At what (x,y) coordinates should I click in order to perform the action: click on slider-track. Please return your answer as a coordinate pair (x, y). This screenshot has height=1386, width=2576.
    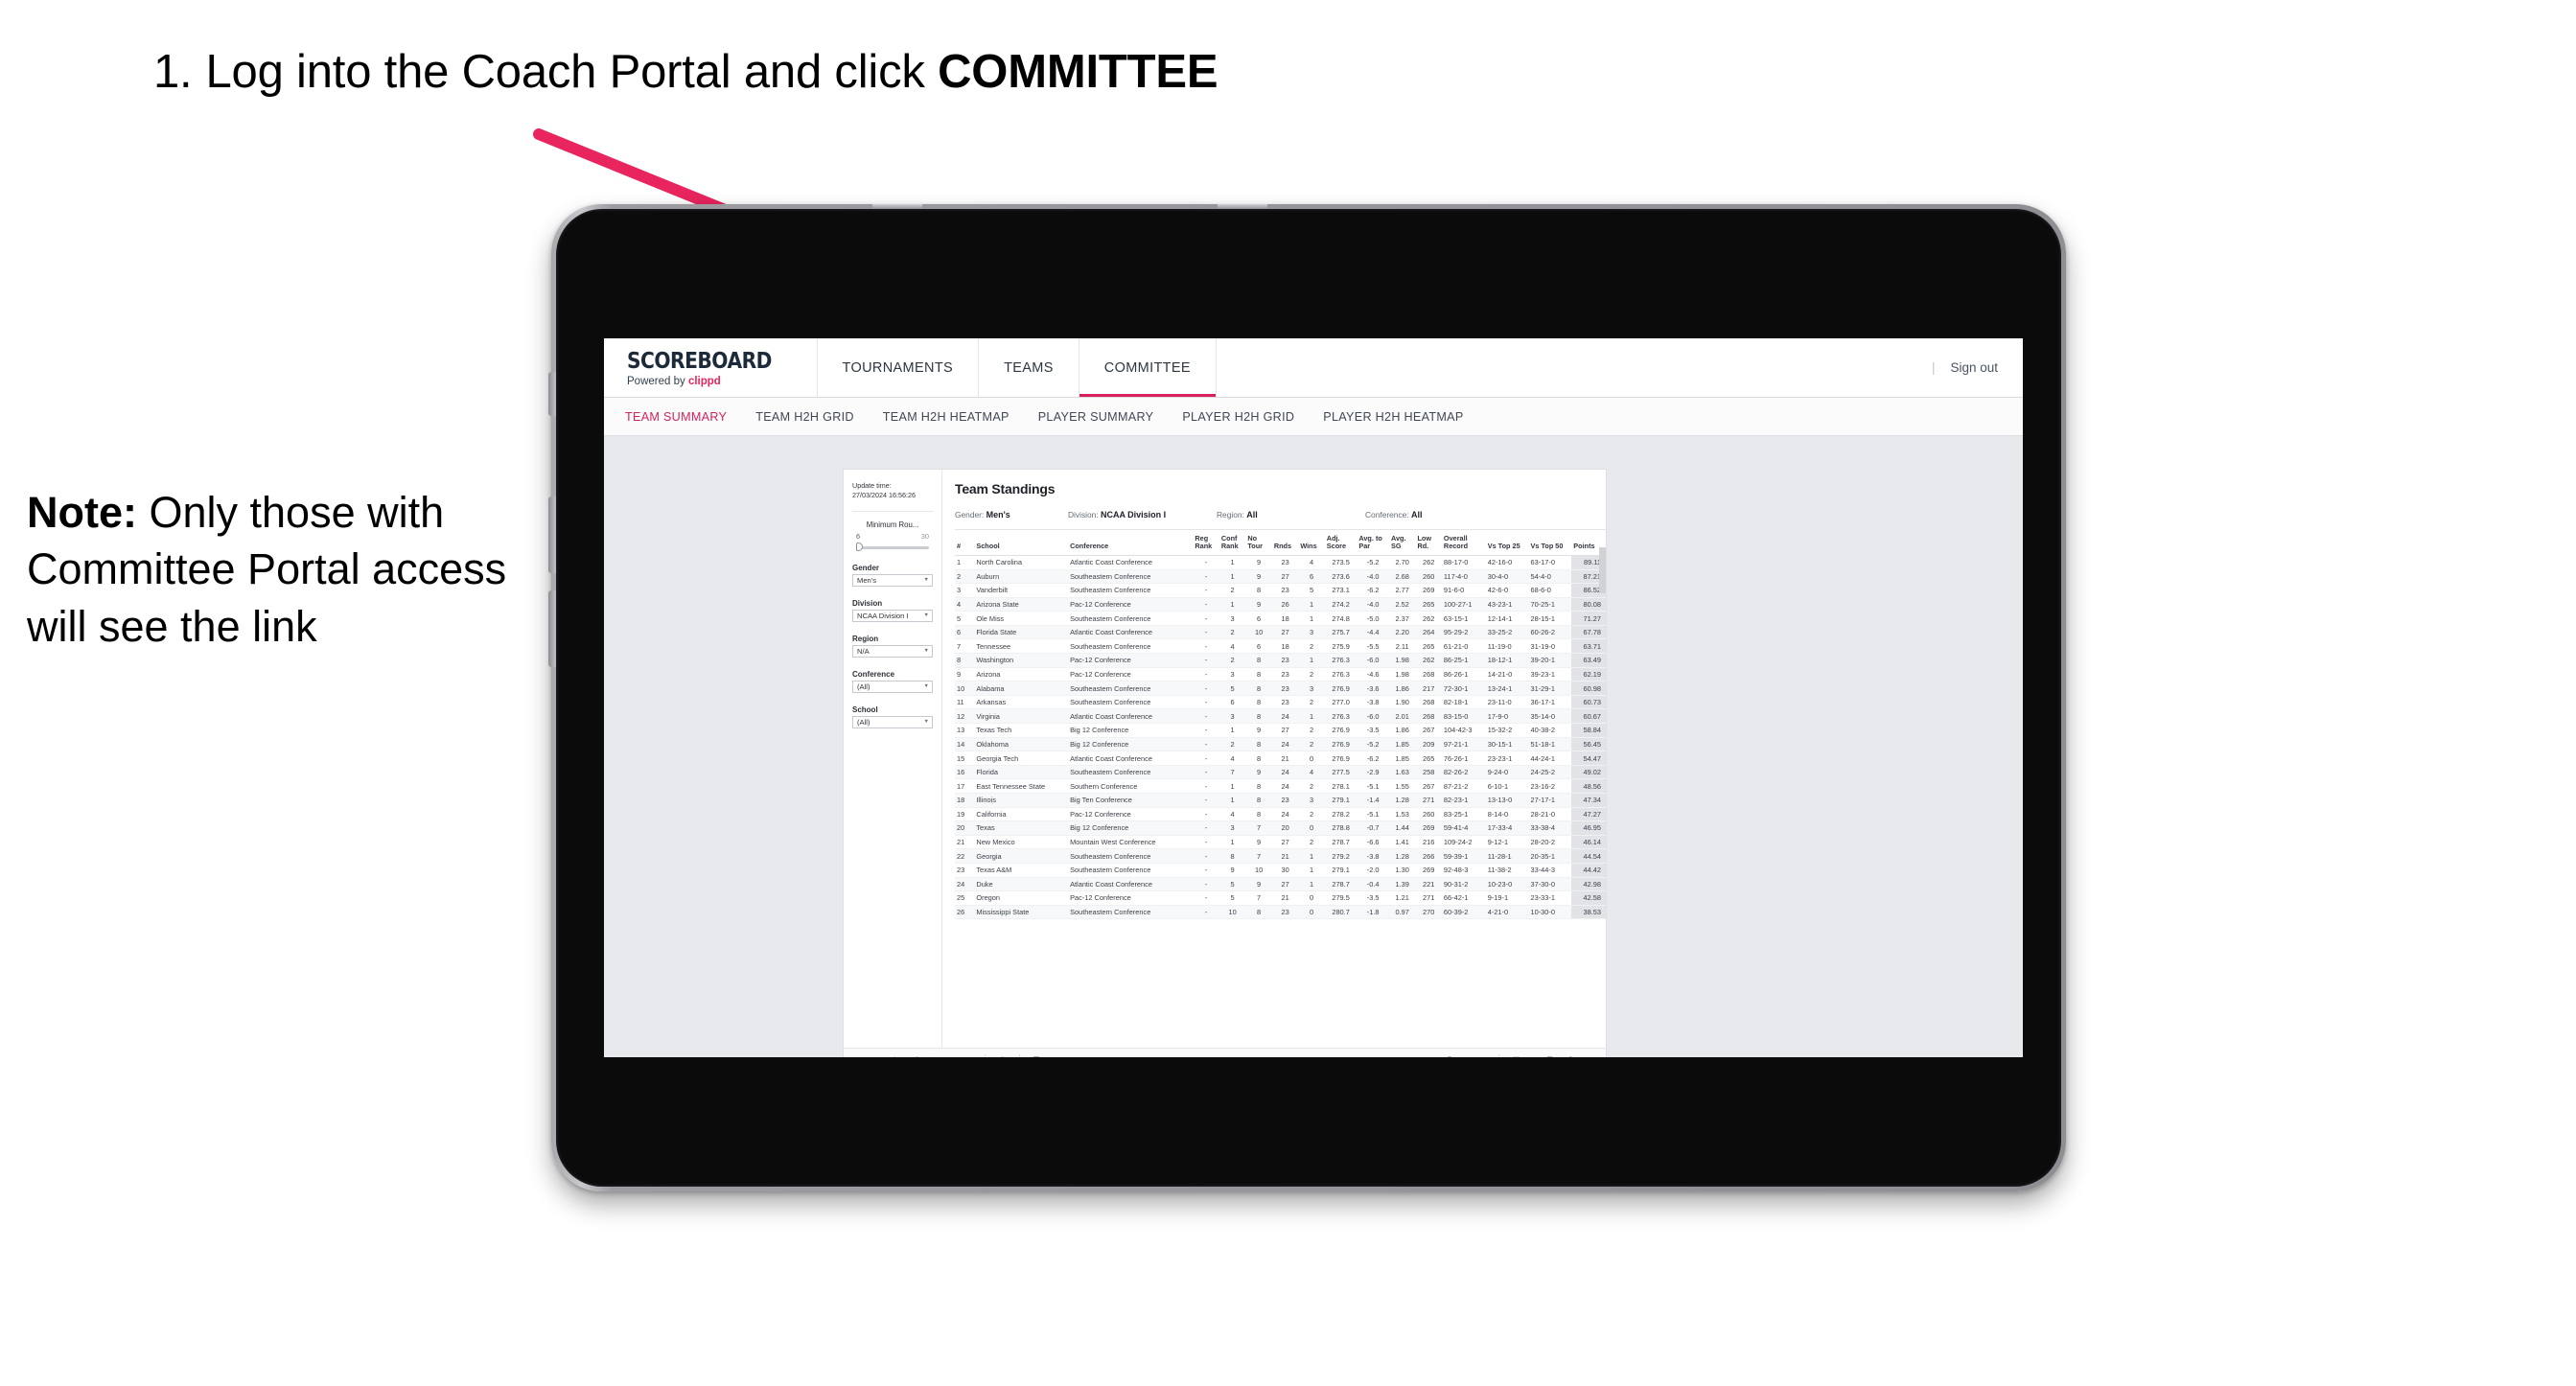
    Looking at the image, I should click on (893, 547).